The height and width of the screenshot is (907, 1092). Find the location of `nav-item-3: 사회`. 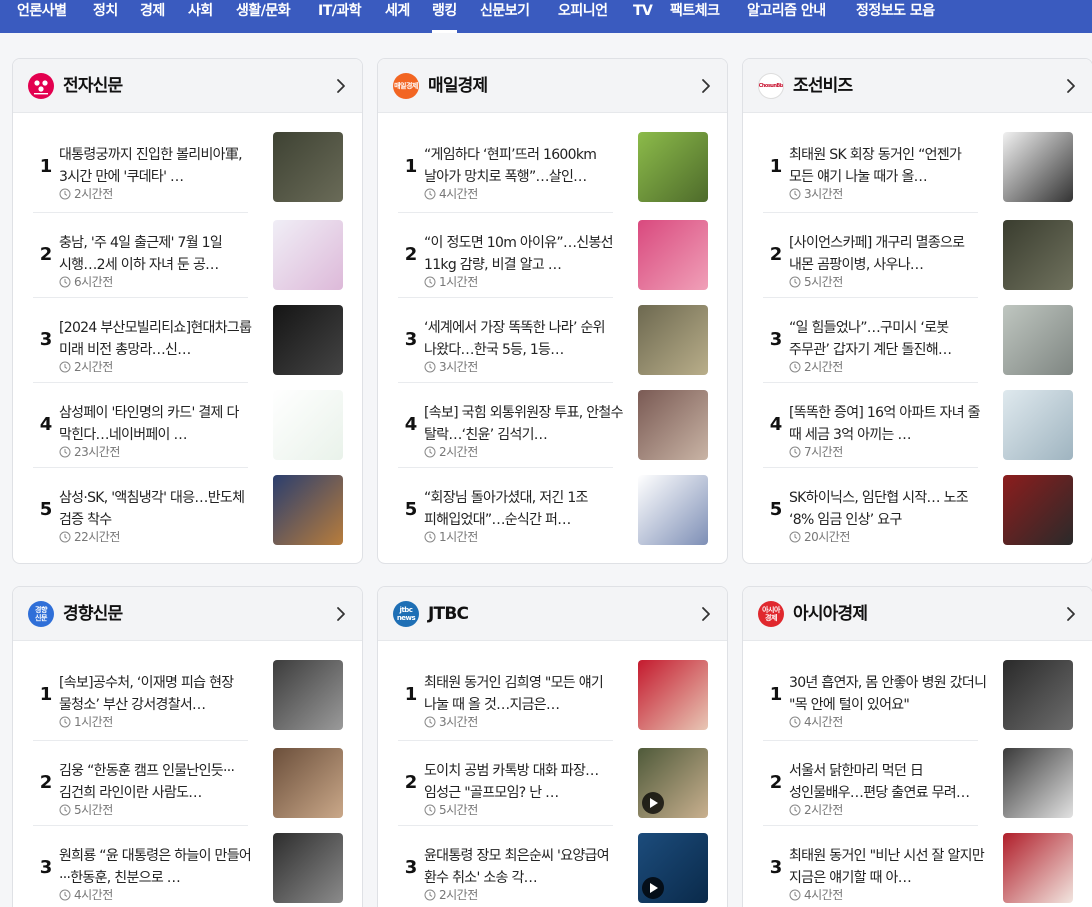

nav-item-3: 사회 is located at coordinates (200, 16).